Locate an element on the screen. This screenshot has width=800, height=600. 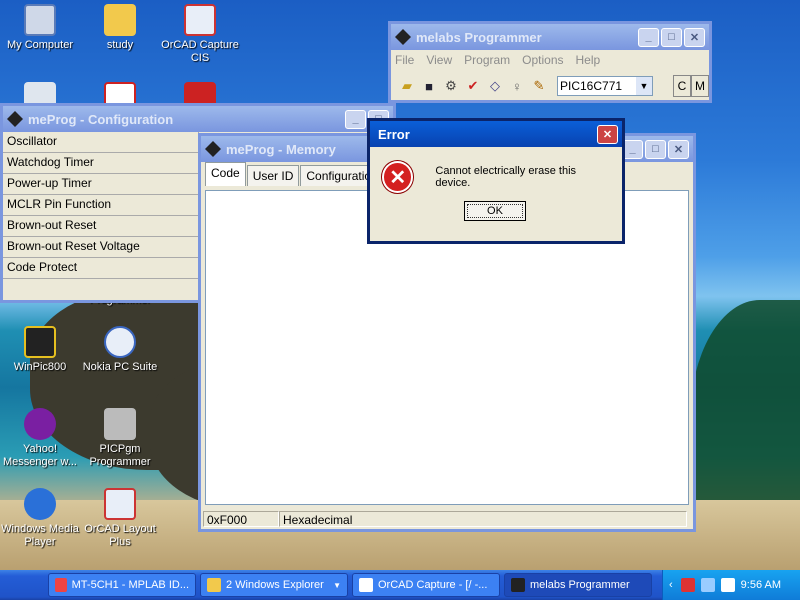
menu-view: View is located at coordinates (439, 60).